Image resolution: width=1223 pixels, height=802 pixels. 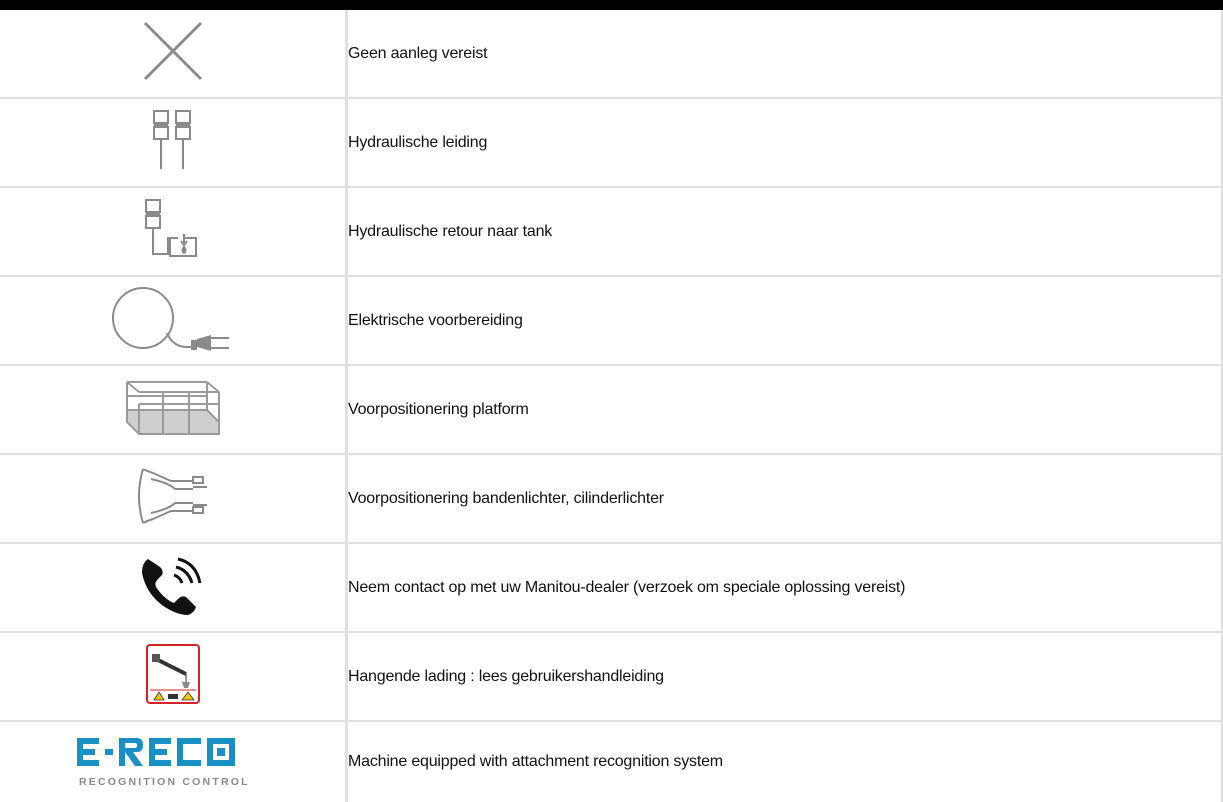 I want to click on electric-plug-icon, so click(x=173, y=318).